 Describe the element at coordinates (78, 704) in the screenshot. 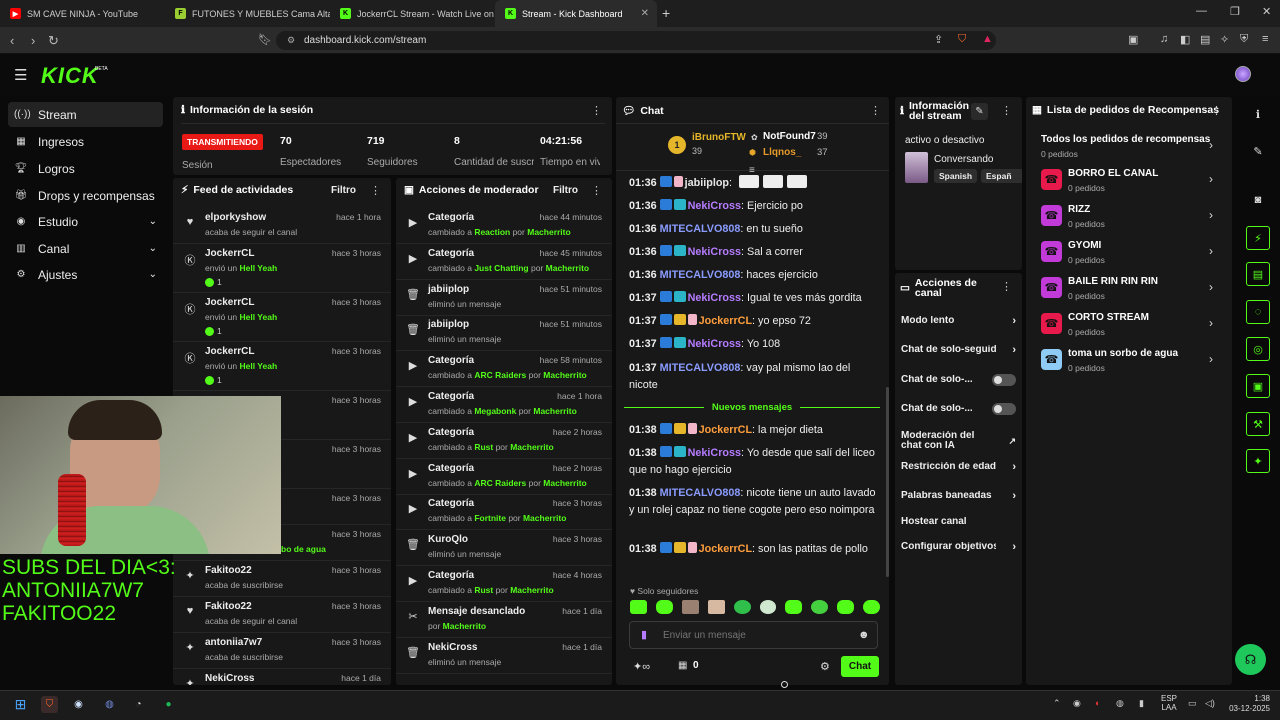

I see `steam-icon: ◉` at that location.